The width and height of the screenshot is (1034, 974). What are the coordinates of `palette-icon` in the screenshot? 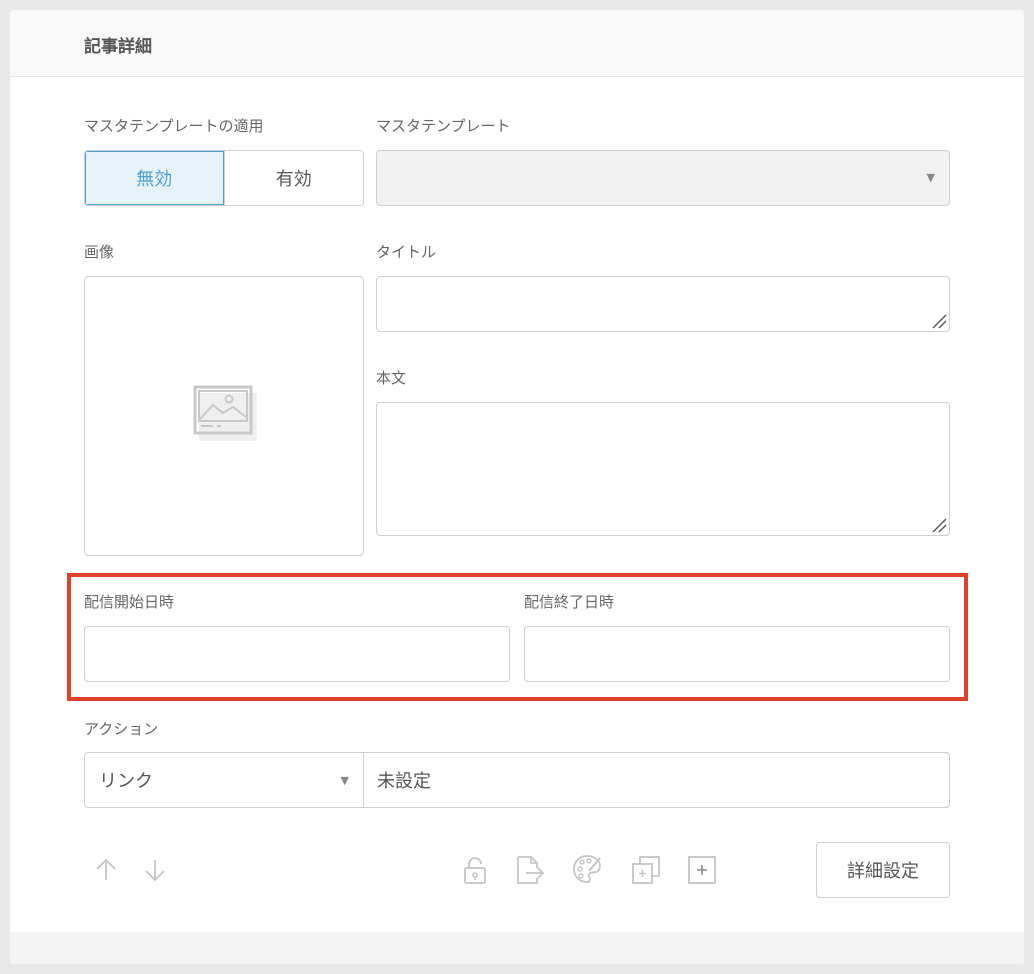 It's located at (587, 869).